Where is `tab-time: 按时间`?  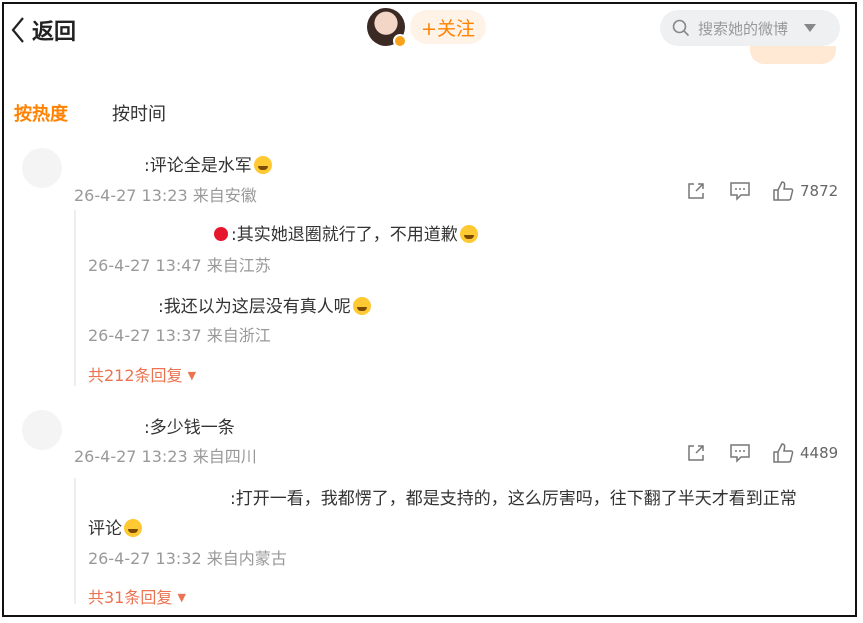 tab-time: 按时间 is located at coordinates (139, 113).